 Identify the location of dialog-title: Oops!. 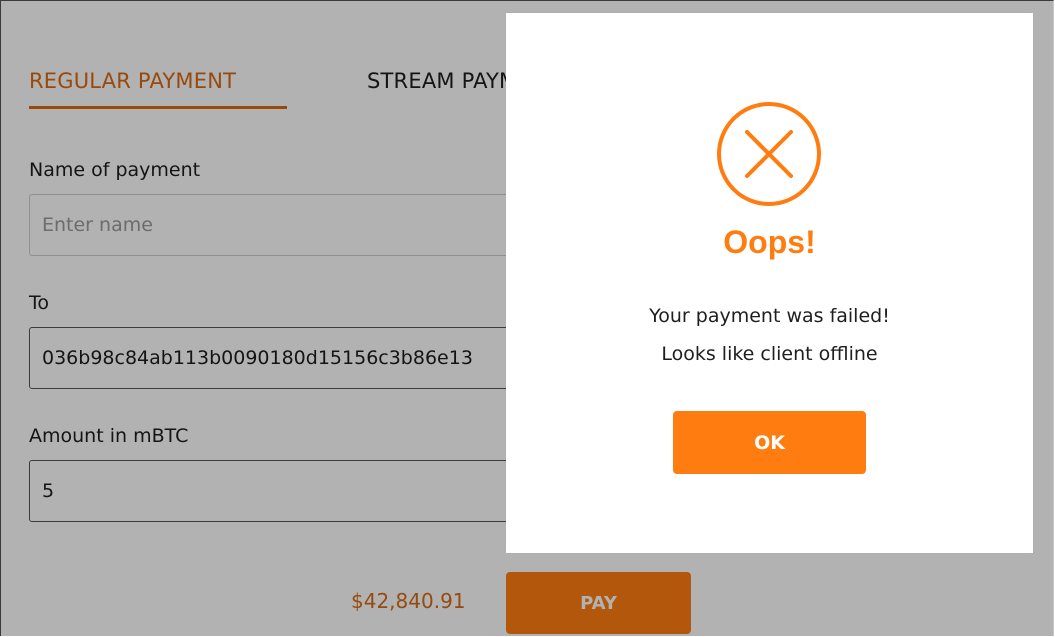
(769, 242).